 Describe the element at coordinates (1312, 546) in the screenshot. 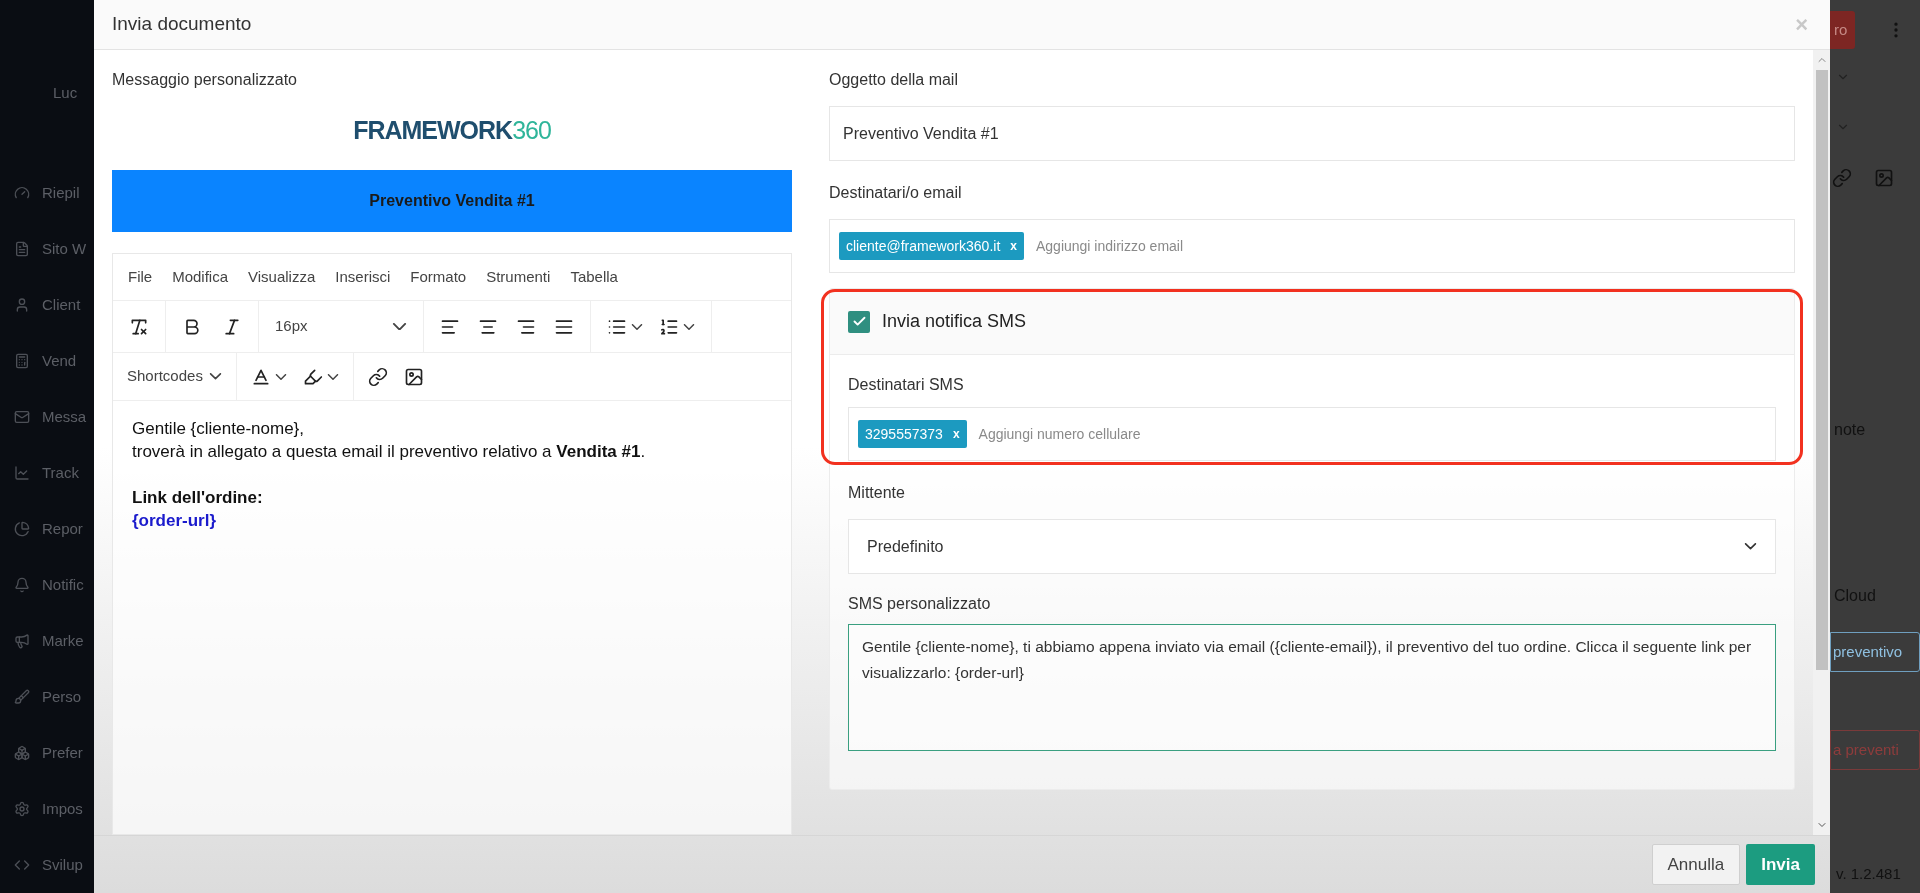

I see `sender-dropdown: Predefinito` at that location.